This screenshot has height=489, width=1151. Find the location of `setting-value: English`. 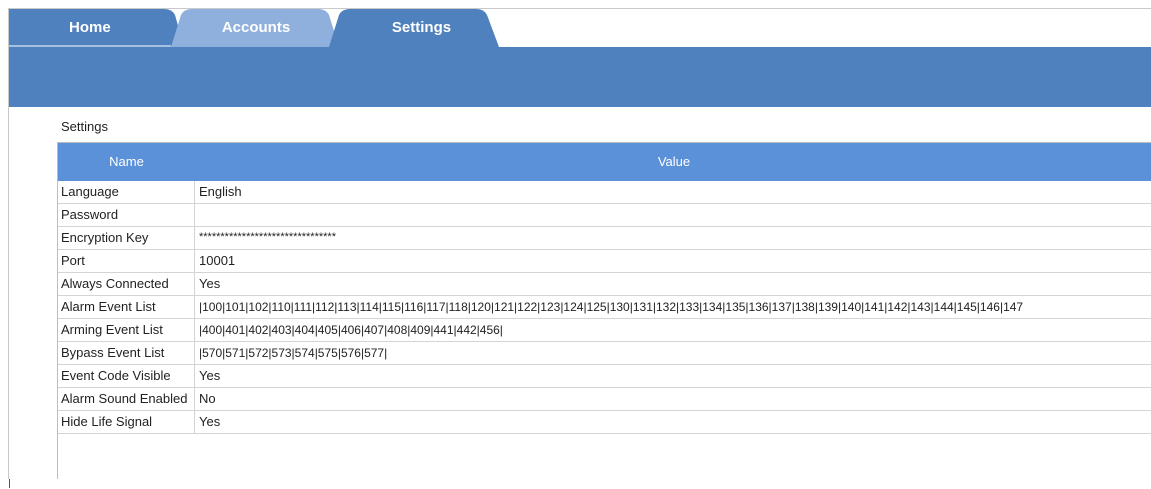

setting-value: English is located at coordinates (675, 192).